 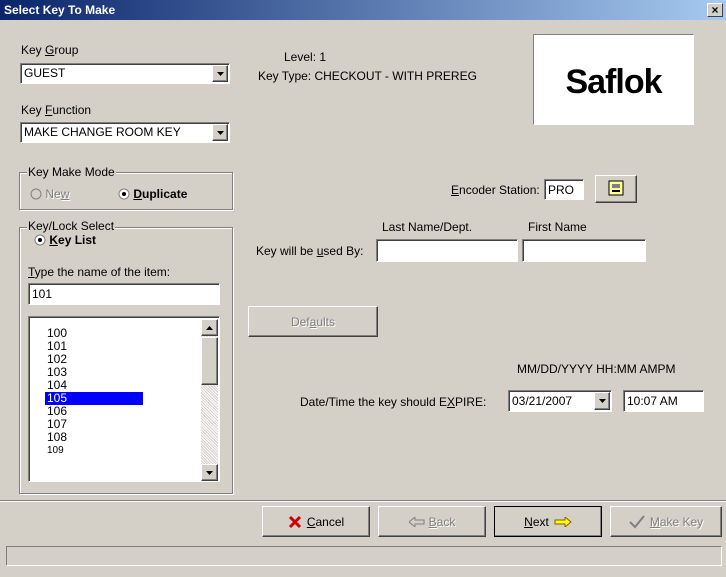 I want to click on level-text: Level: 1, so click(x=305, y=57).